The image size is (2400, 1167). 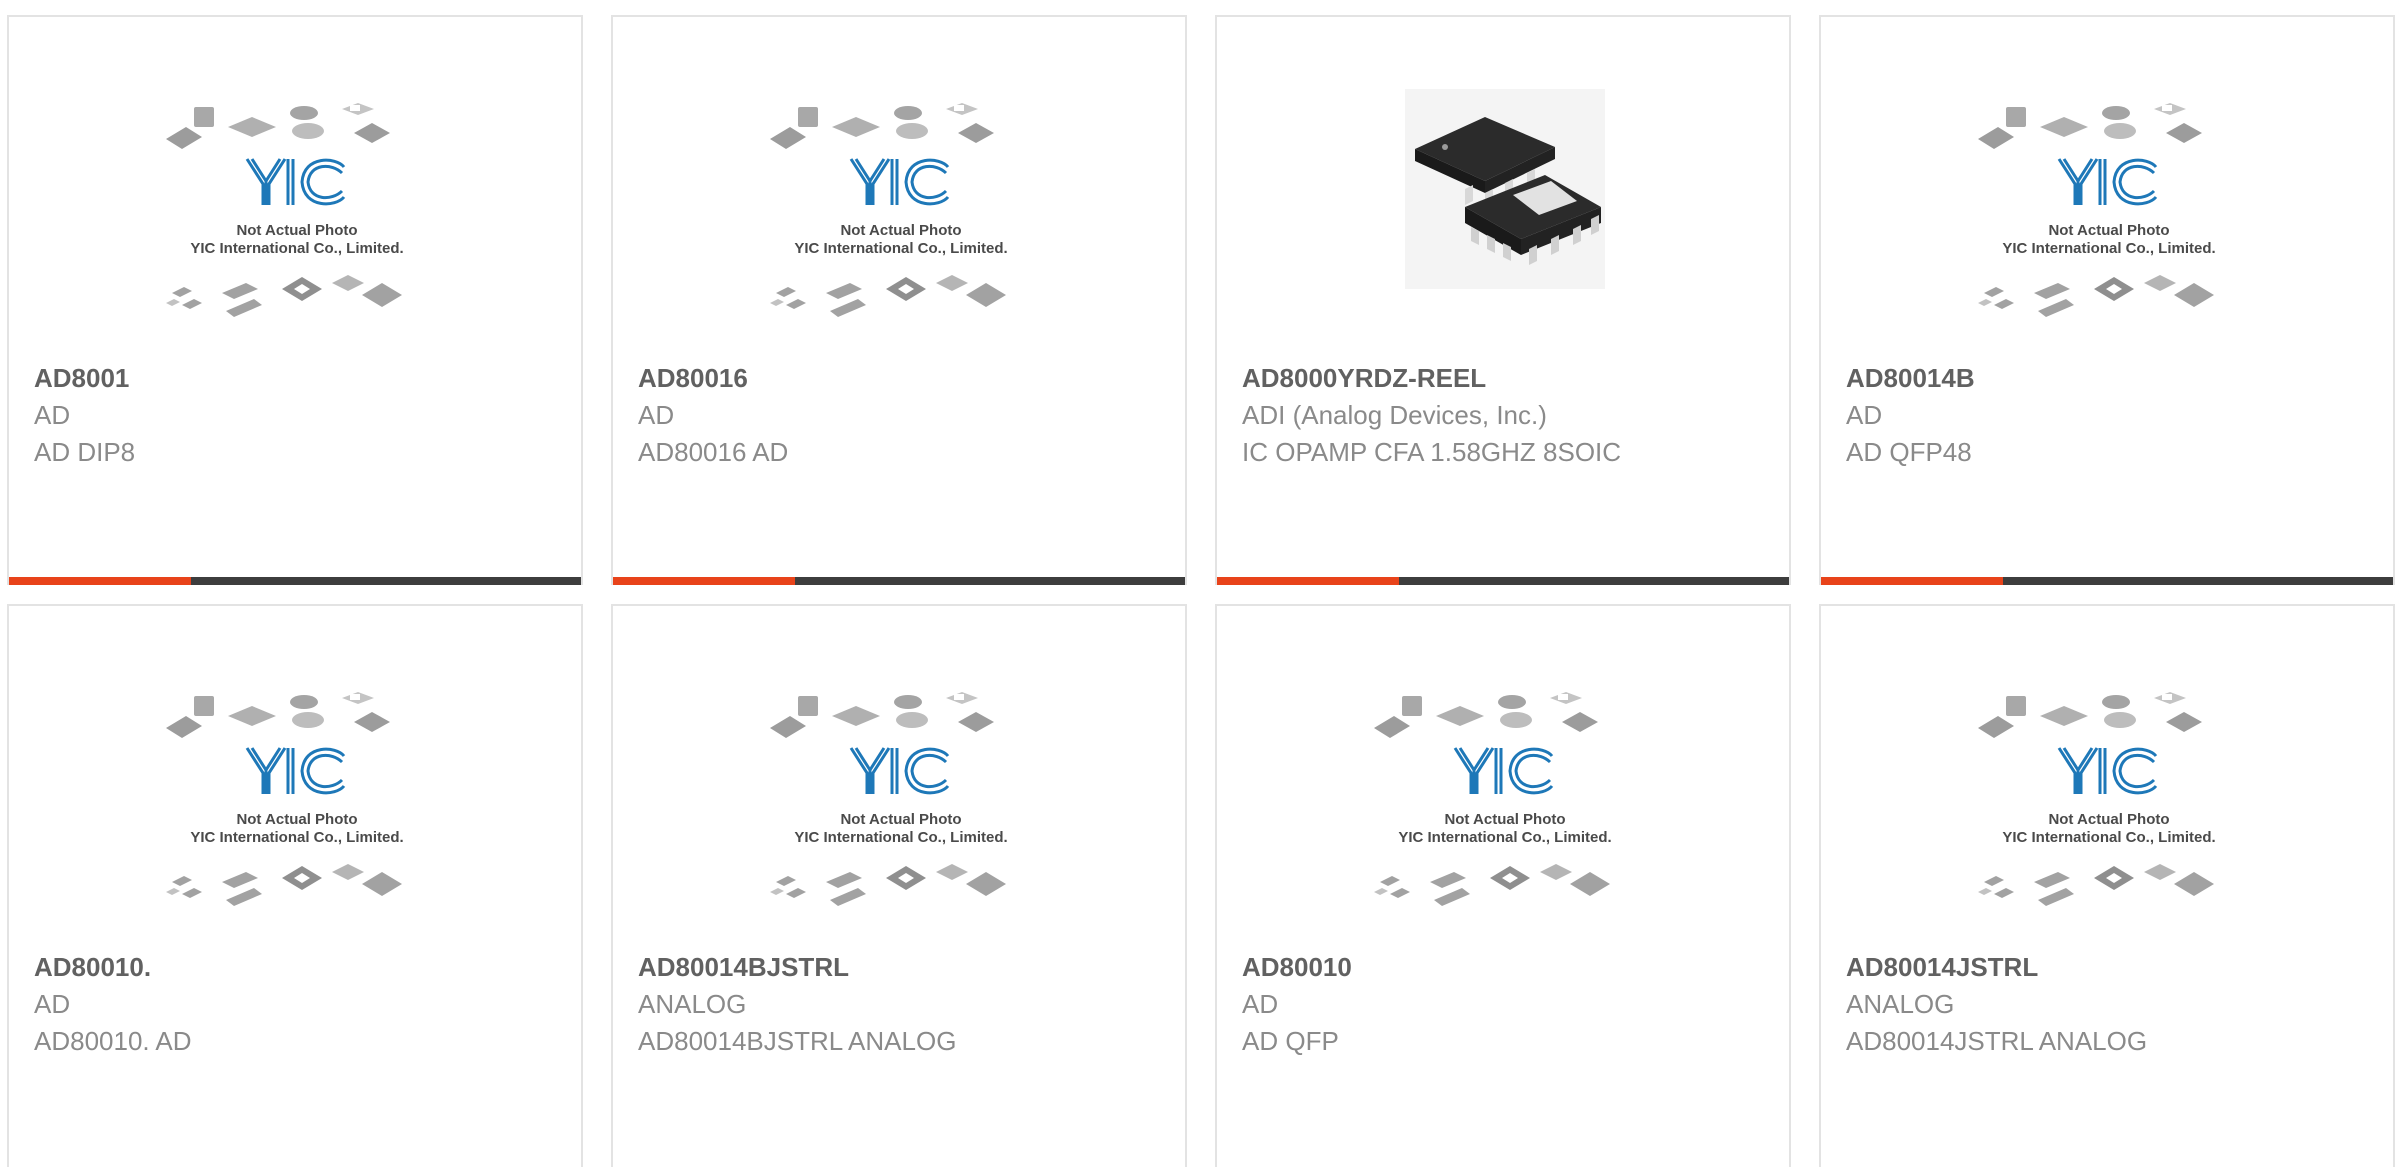 What do you see at coordinates (797, 1041) in the screenshot?
I see `description: AD80014BJSTRL ANALOG` at bounding box center [797, 1041].